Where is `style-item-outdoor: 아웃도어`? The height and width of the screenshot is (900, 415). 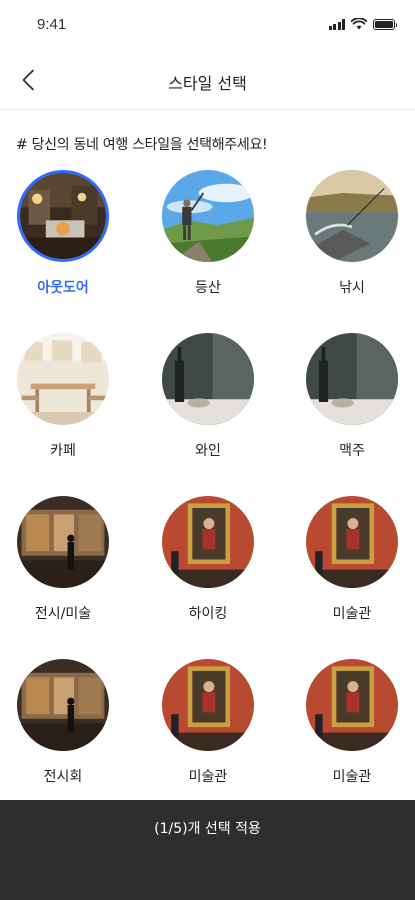
style-item-outdoor: 아웃도어 is located at coordinates (63, 245).